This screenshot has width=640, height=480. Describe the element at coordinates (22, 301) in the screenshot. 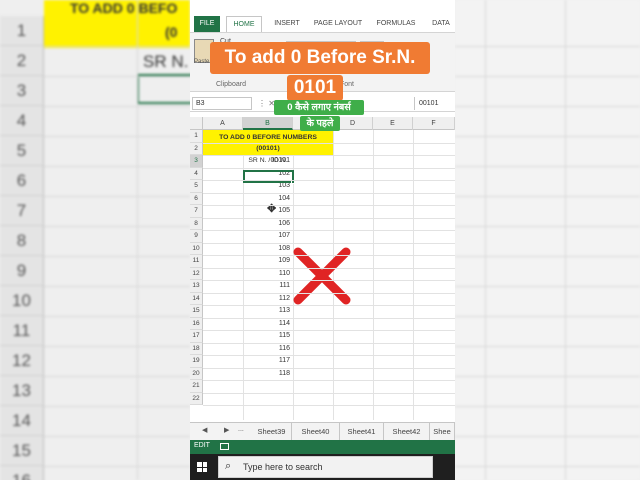

I see `background-row-number: 10` at that location.